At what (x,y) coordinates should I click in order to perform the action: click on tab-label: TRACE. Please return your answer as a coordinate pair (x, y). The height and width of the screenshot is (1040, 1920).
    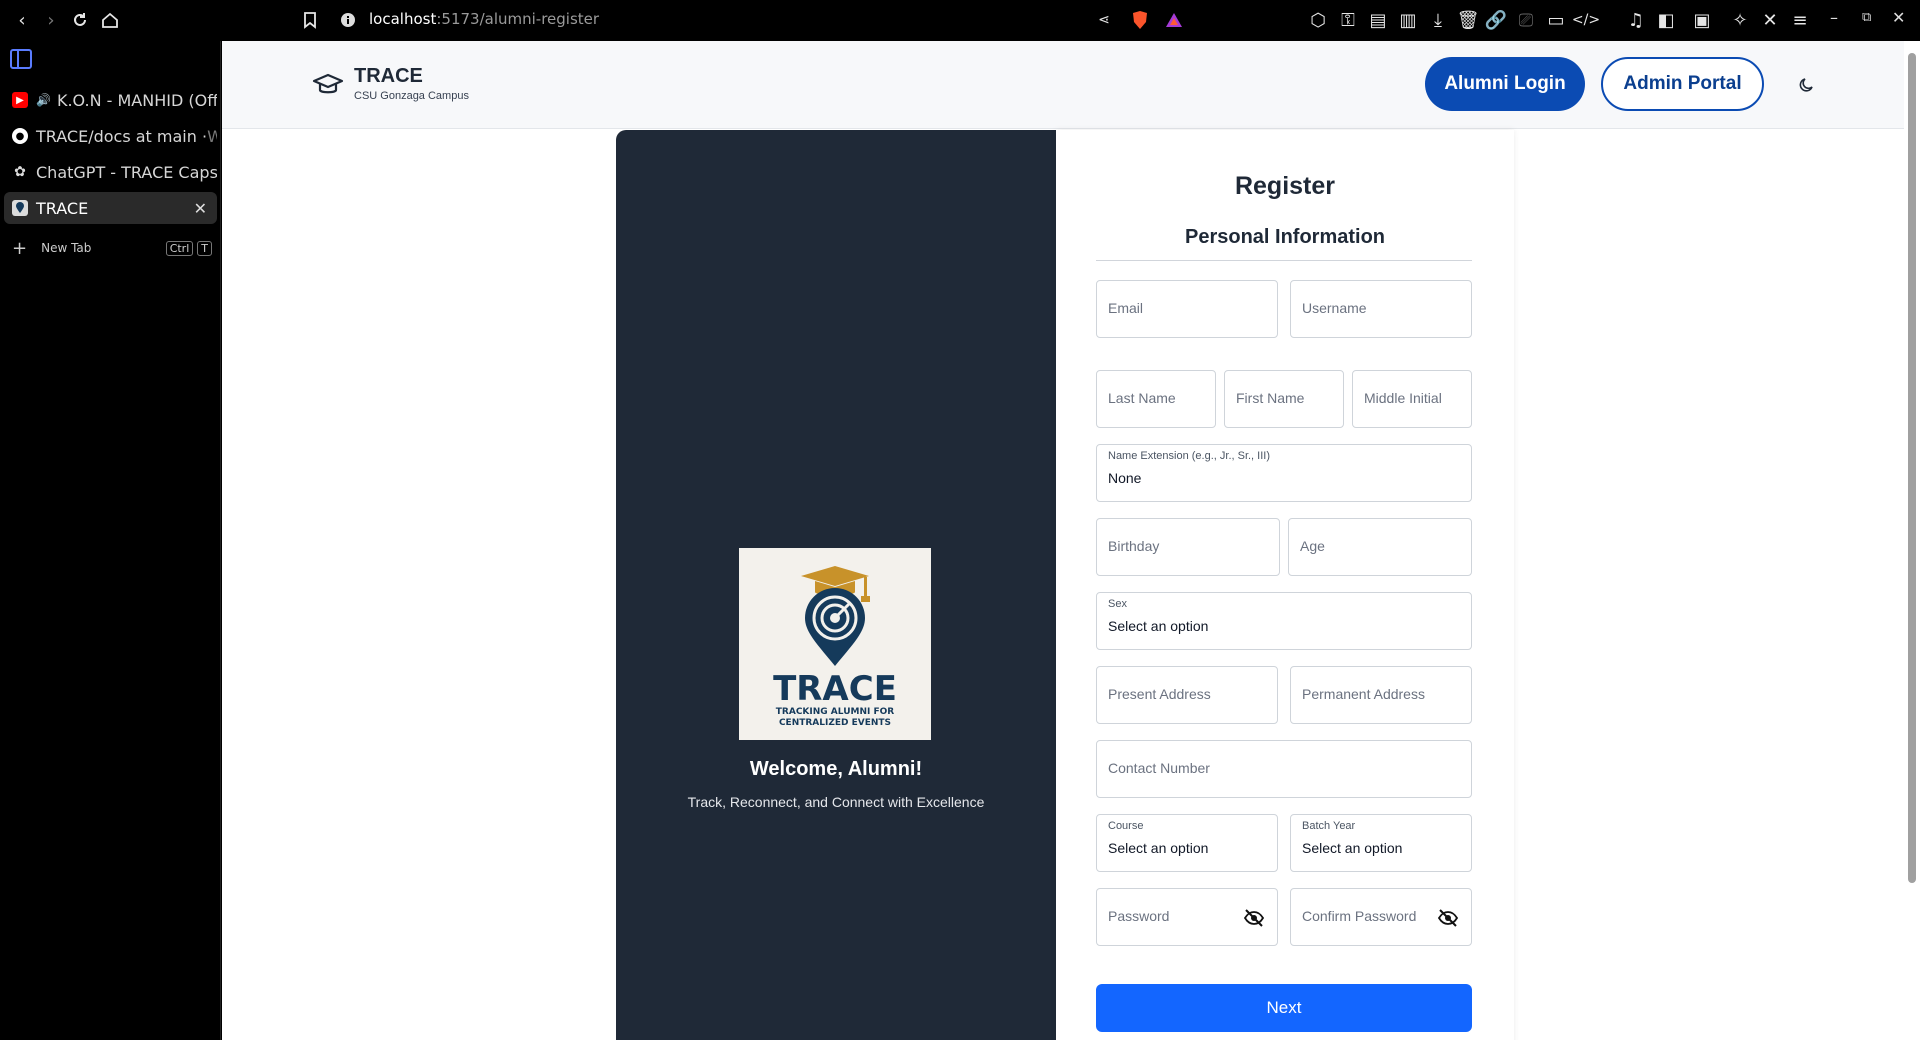
    Looking at the image, I should click on (62, 208).